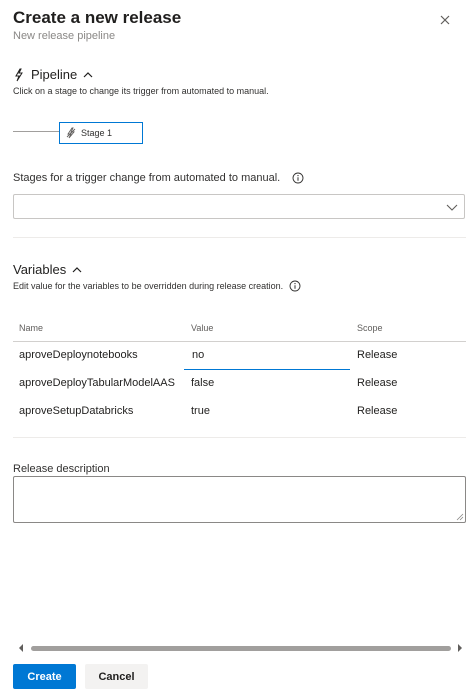 The image size is (474, 691). I want to click on variable-name: aproveSetupDatabricks, so click(76, 411).